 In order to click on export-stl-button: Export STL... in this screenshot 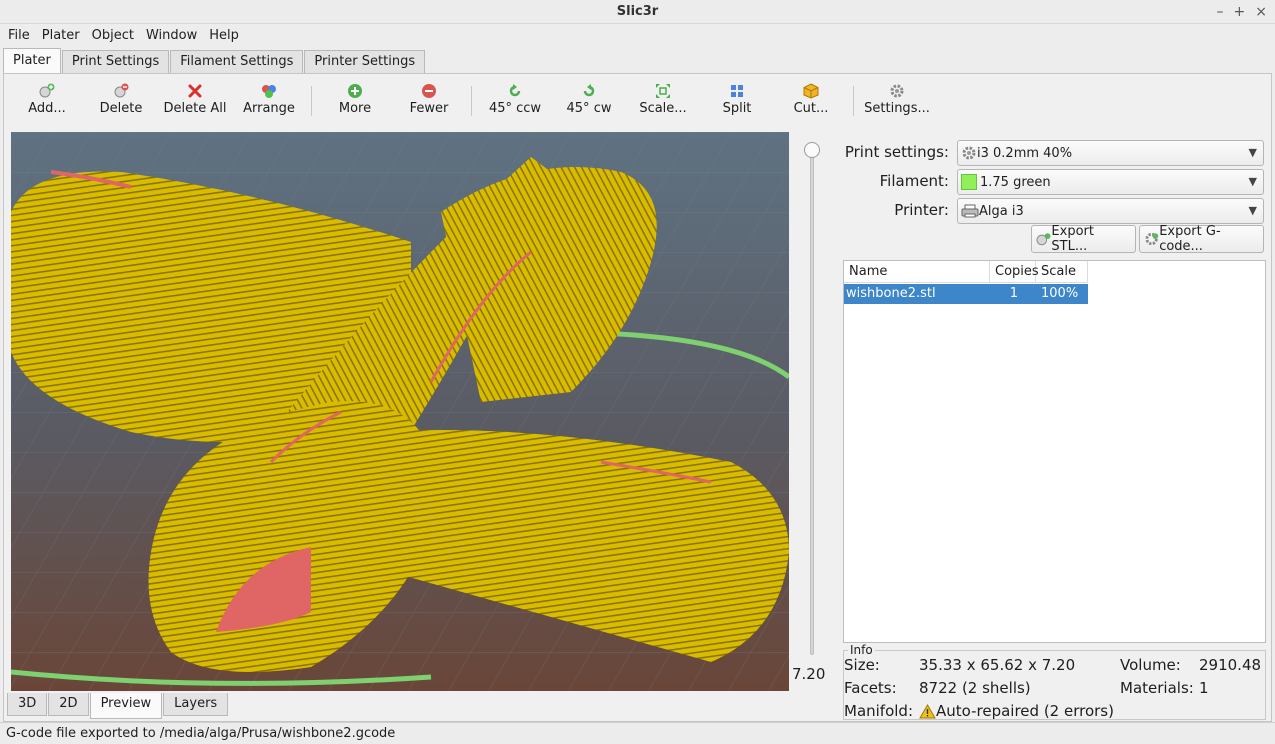, I will do `click(1083, 239)`.